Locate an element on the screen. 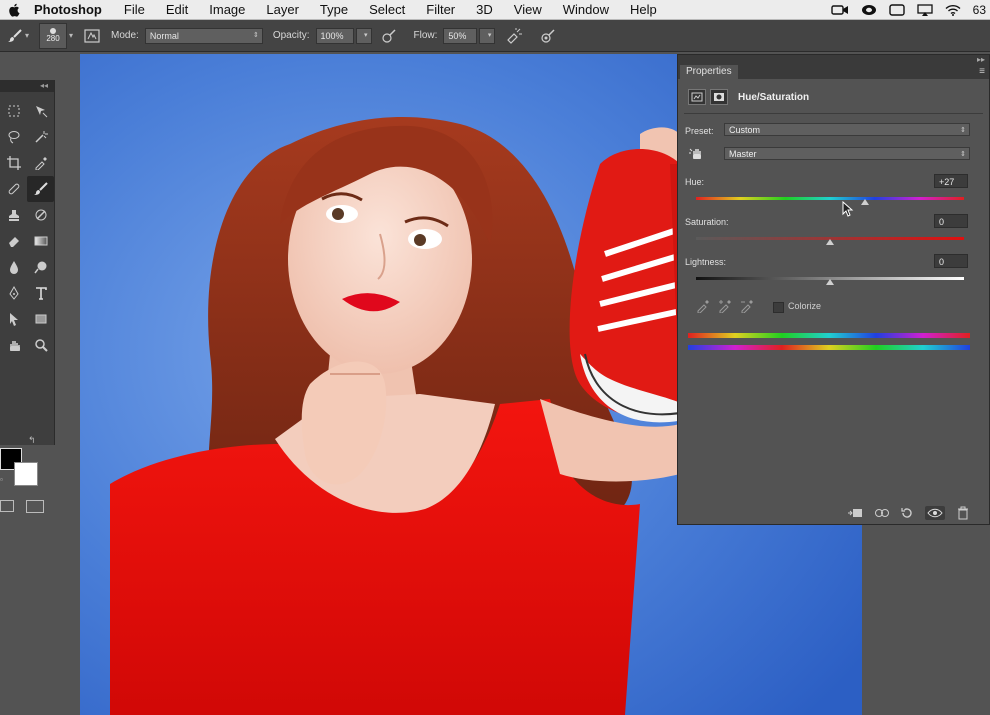  pressure-opacity-icon is located at coordinates (389, 36).